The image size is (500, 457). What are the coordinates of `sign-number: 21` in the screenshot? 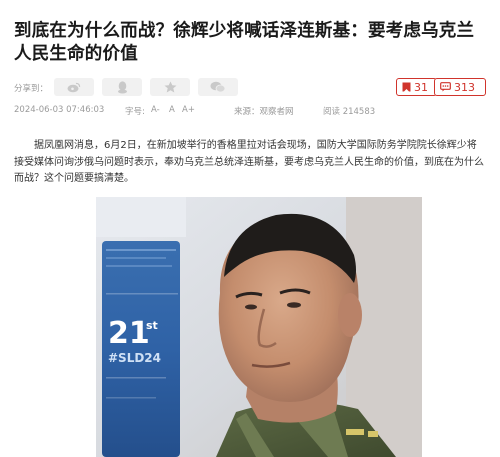 It's located at (129, 333).